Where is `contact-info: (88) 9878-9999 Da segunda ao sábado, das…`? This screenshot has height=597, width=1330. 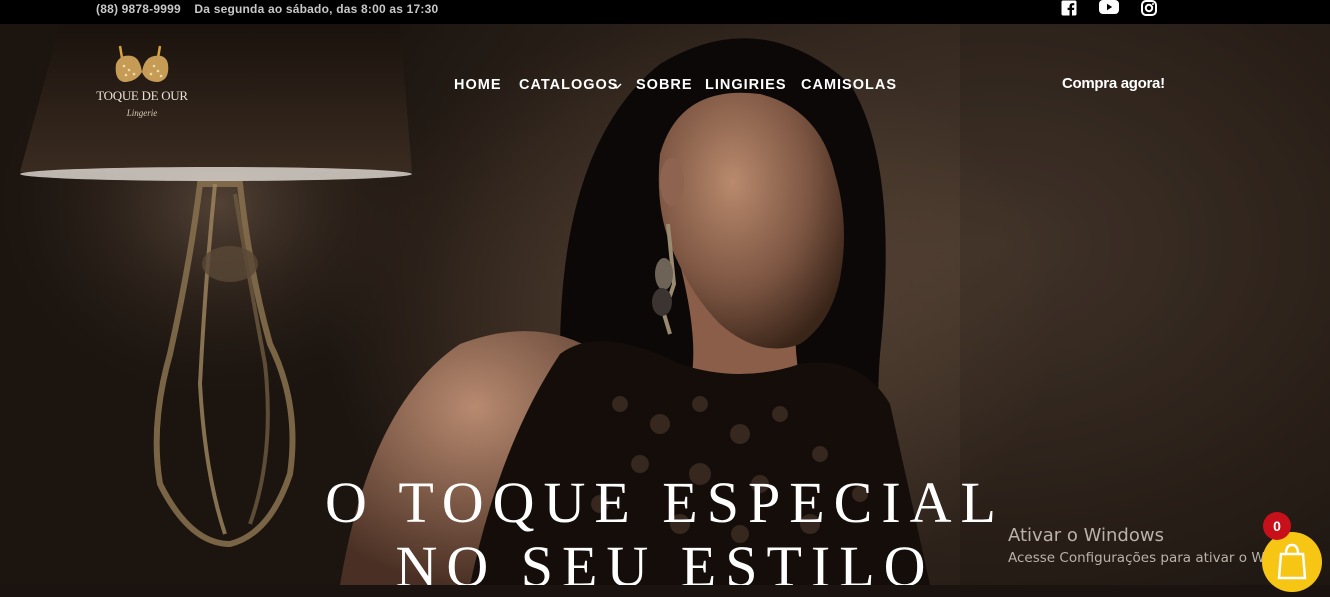 contact-info: (88) 9878-9999 Da segunda ao sábado, das… is located at coordinates (267, 9).